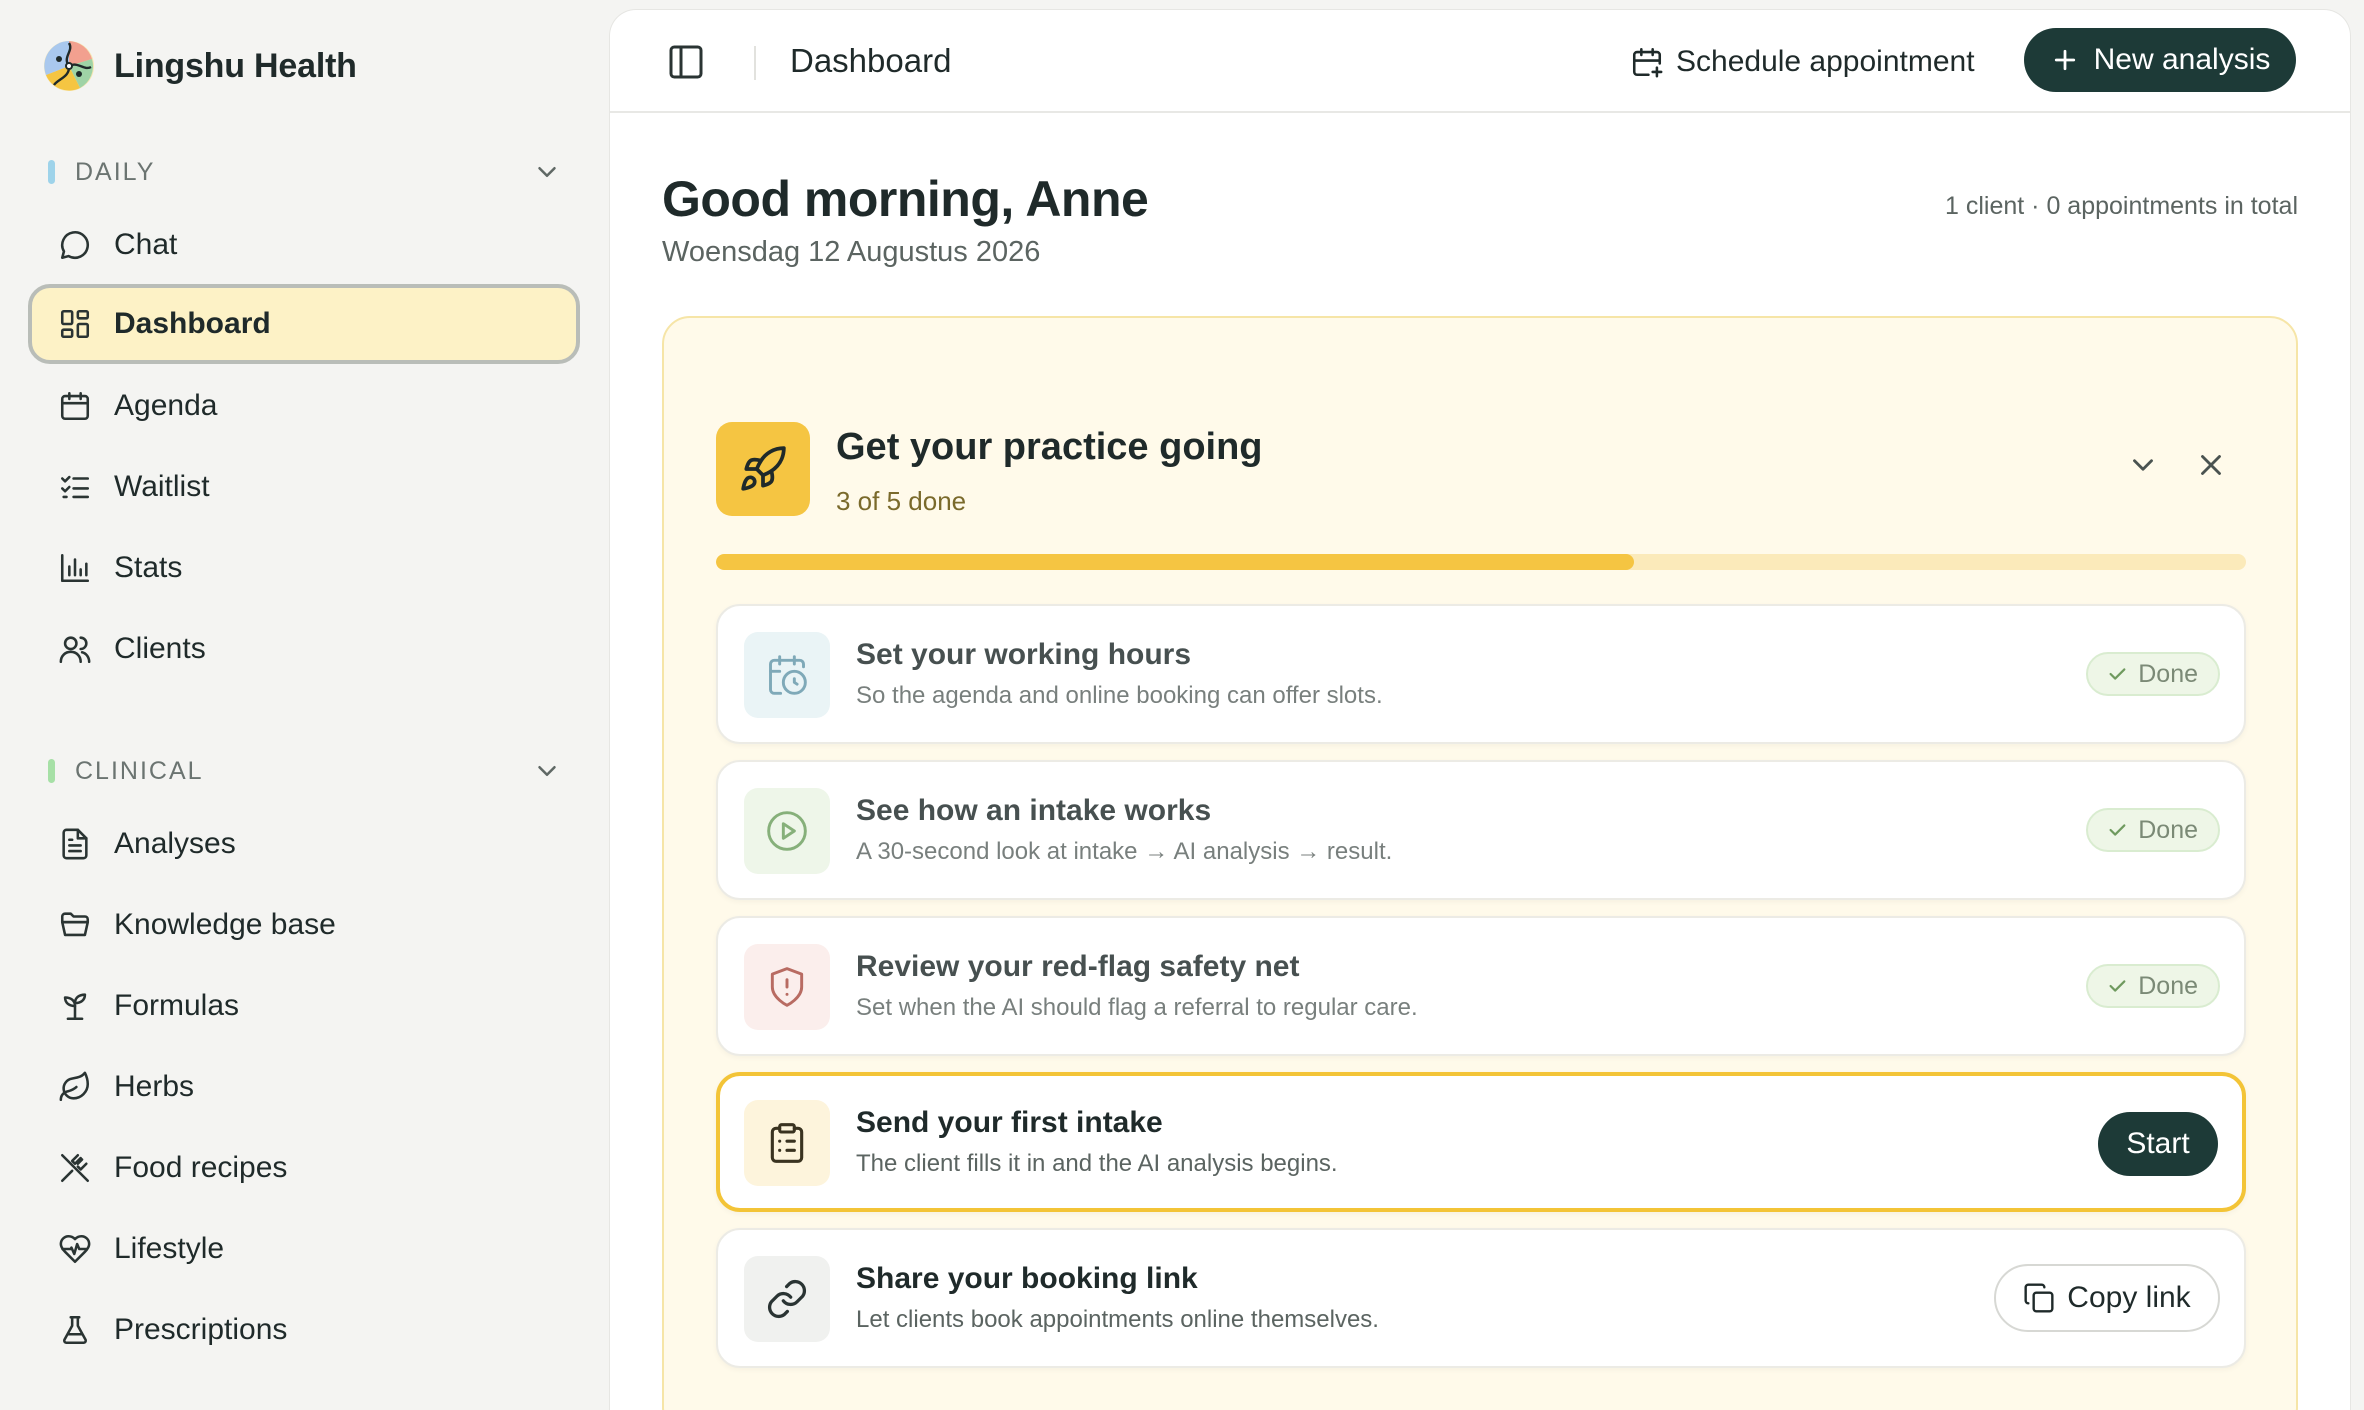 The image size is (2364, 1410). Describe the element at coordinates (175, 843) in the screenshot. I see `sidebar-item-label: Analyses` at that location.